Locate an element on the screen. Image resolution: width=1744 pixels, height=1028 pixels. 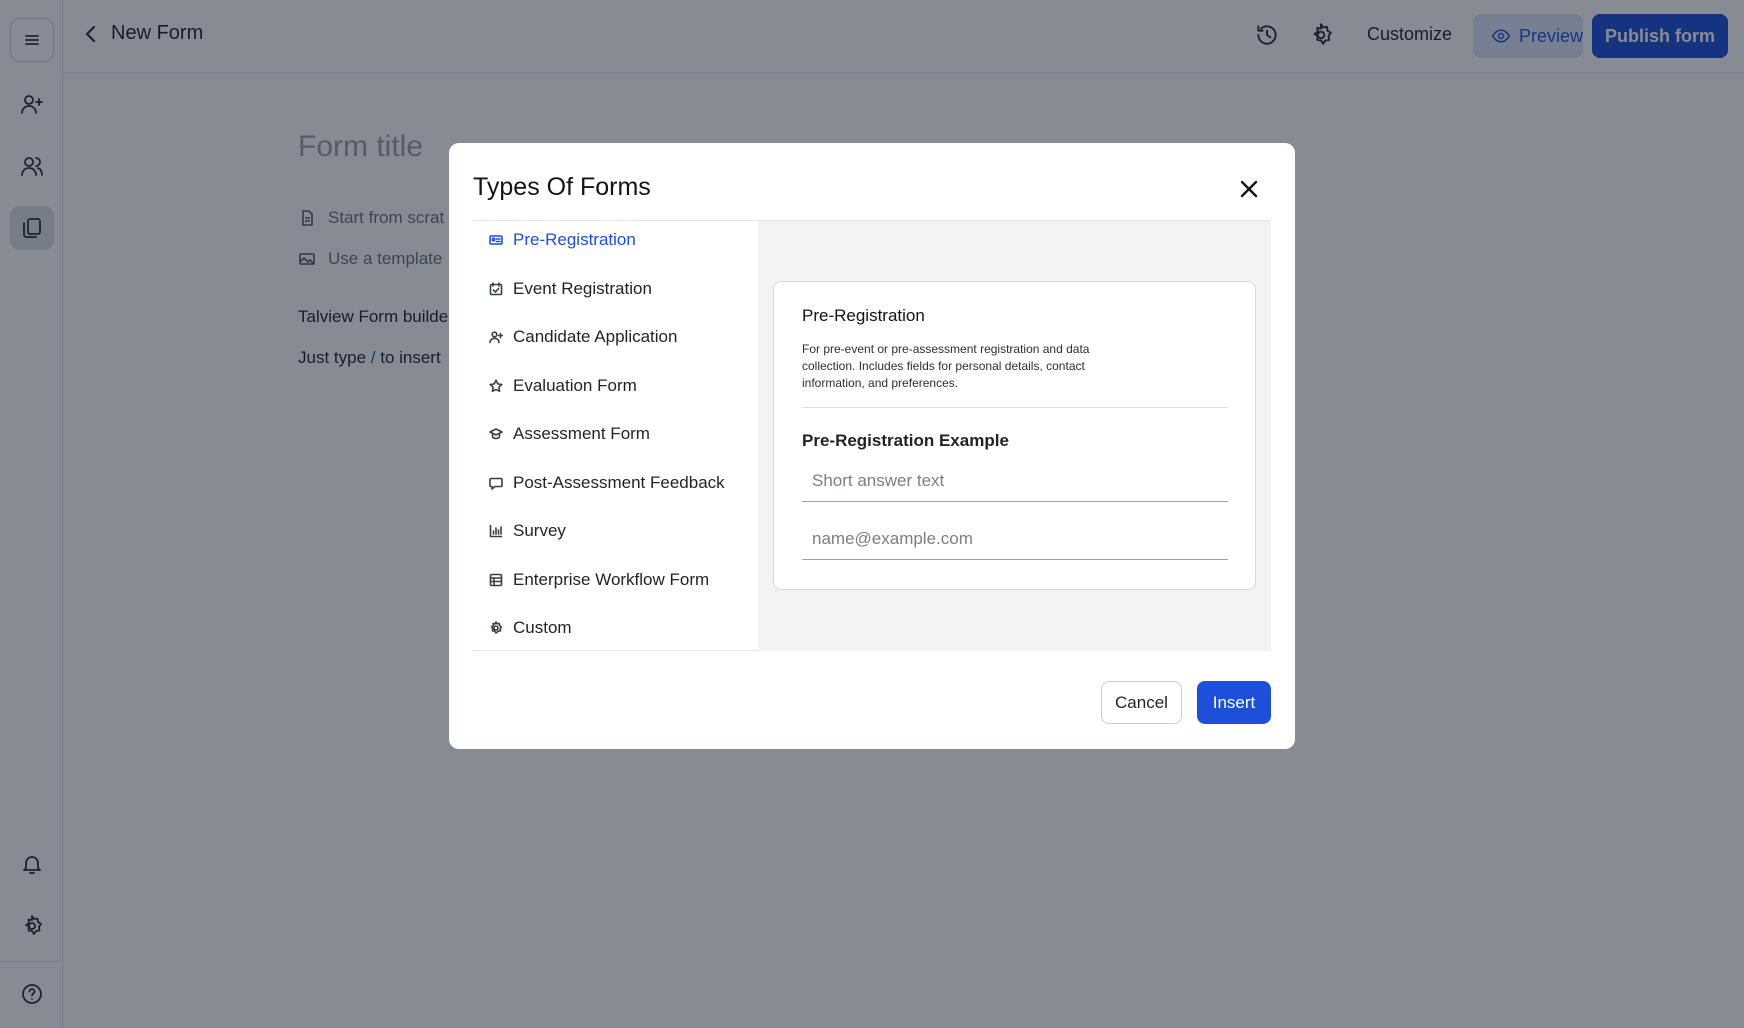
form-type-candidate-application: Candidate Application is located at coordinates (583, 337).